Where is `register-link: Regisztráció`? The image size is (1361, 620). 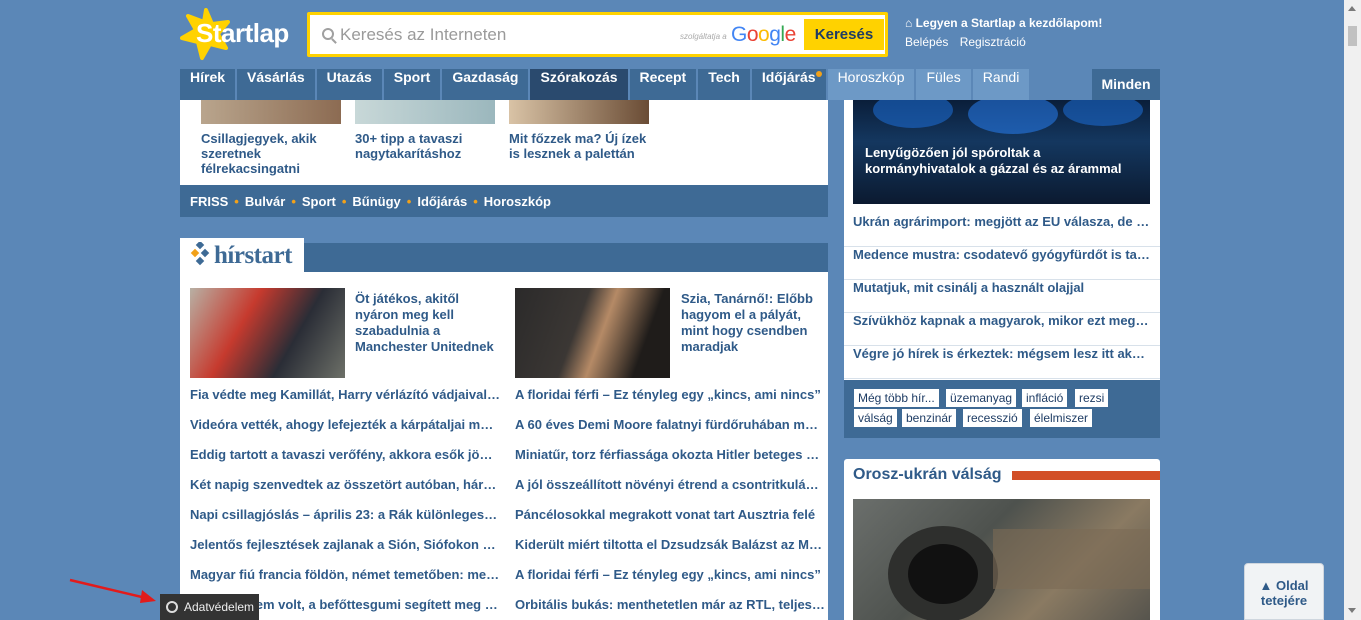
register-link: Regisztráció is located at coordinates (993, 42).